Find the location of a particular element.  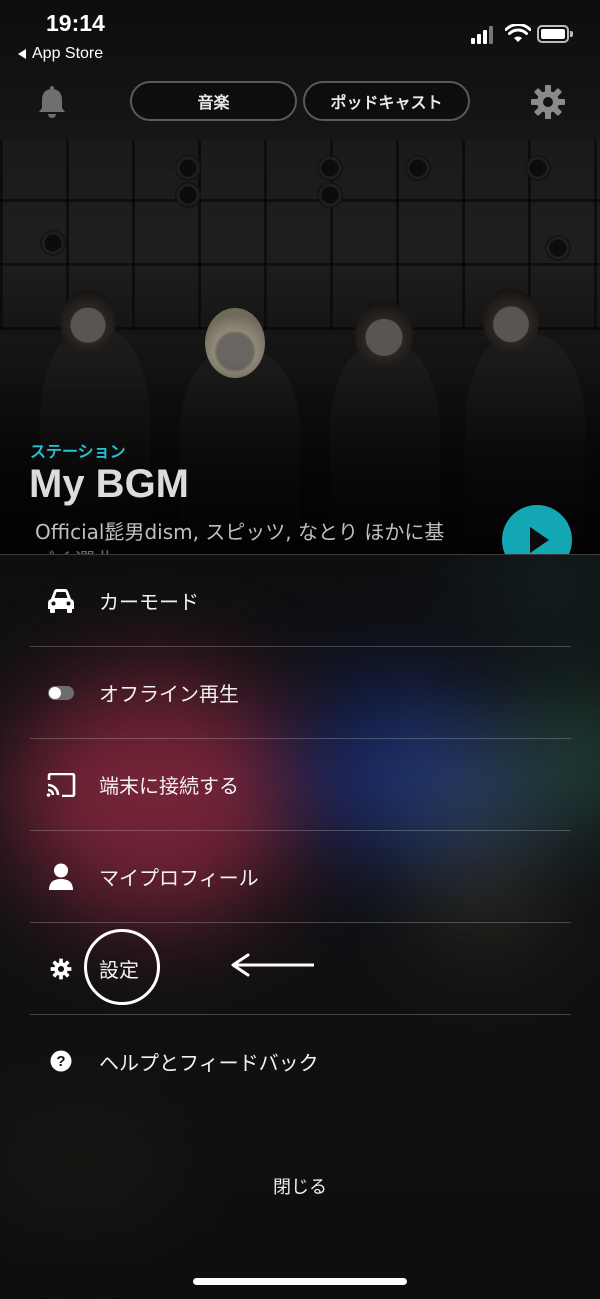

menu-item-car-mode: カーモード is located at coordinates (300, 601).